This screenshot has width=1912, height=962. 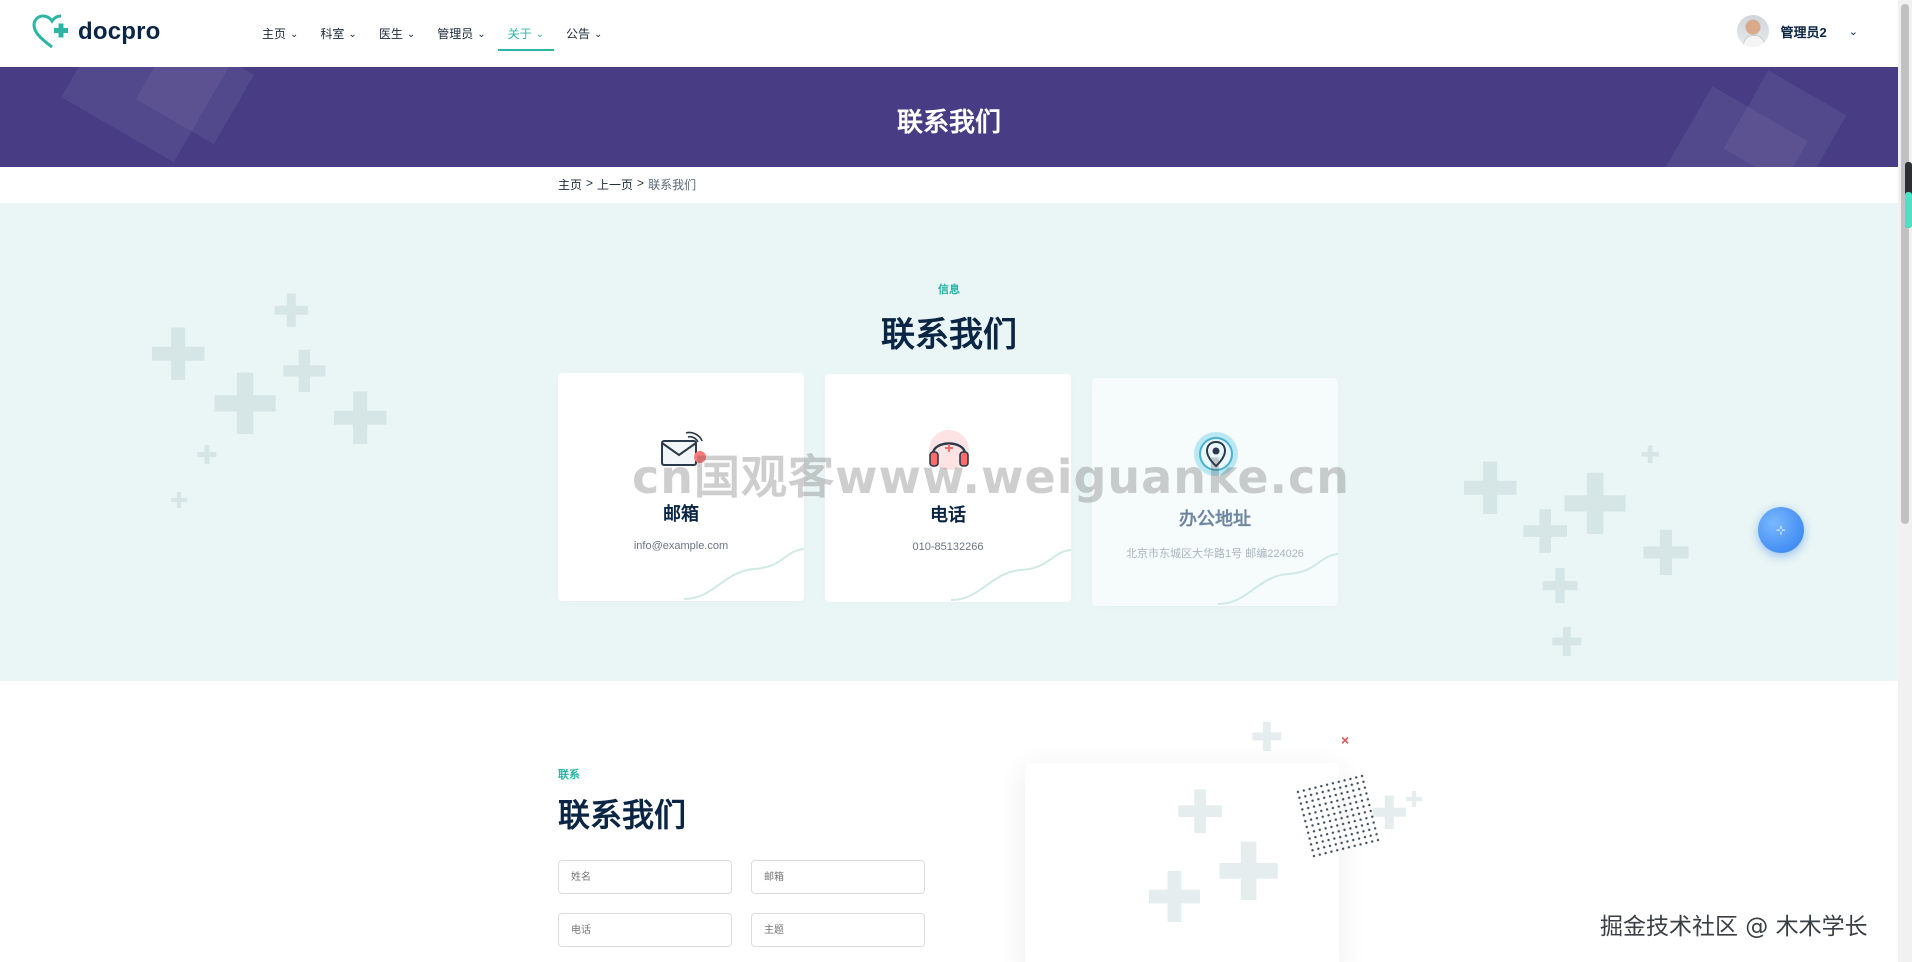 I want to click on form-eyebrow: 联系, so click(x=569, y=775).